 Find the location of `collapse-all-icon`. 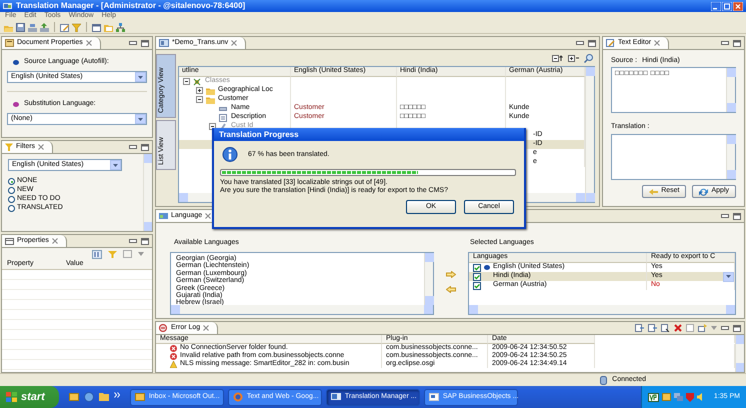

collapse-all-icon is located at coordinates (557, 58).